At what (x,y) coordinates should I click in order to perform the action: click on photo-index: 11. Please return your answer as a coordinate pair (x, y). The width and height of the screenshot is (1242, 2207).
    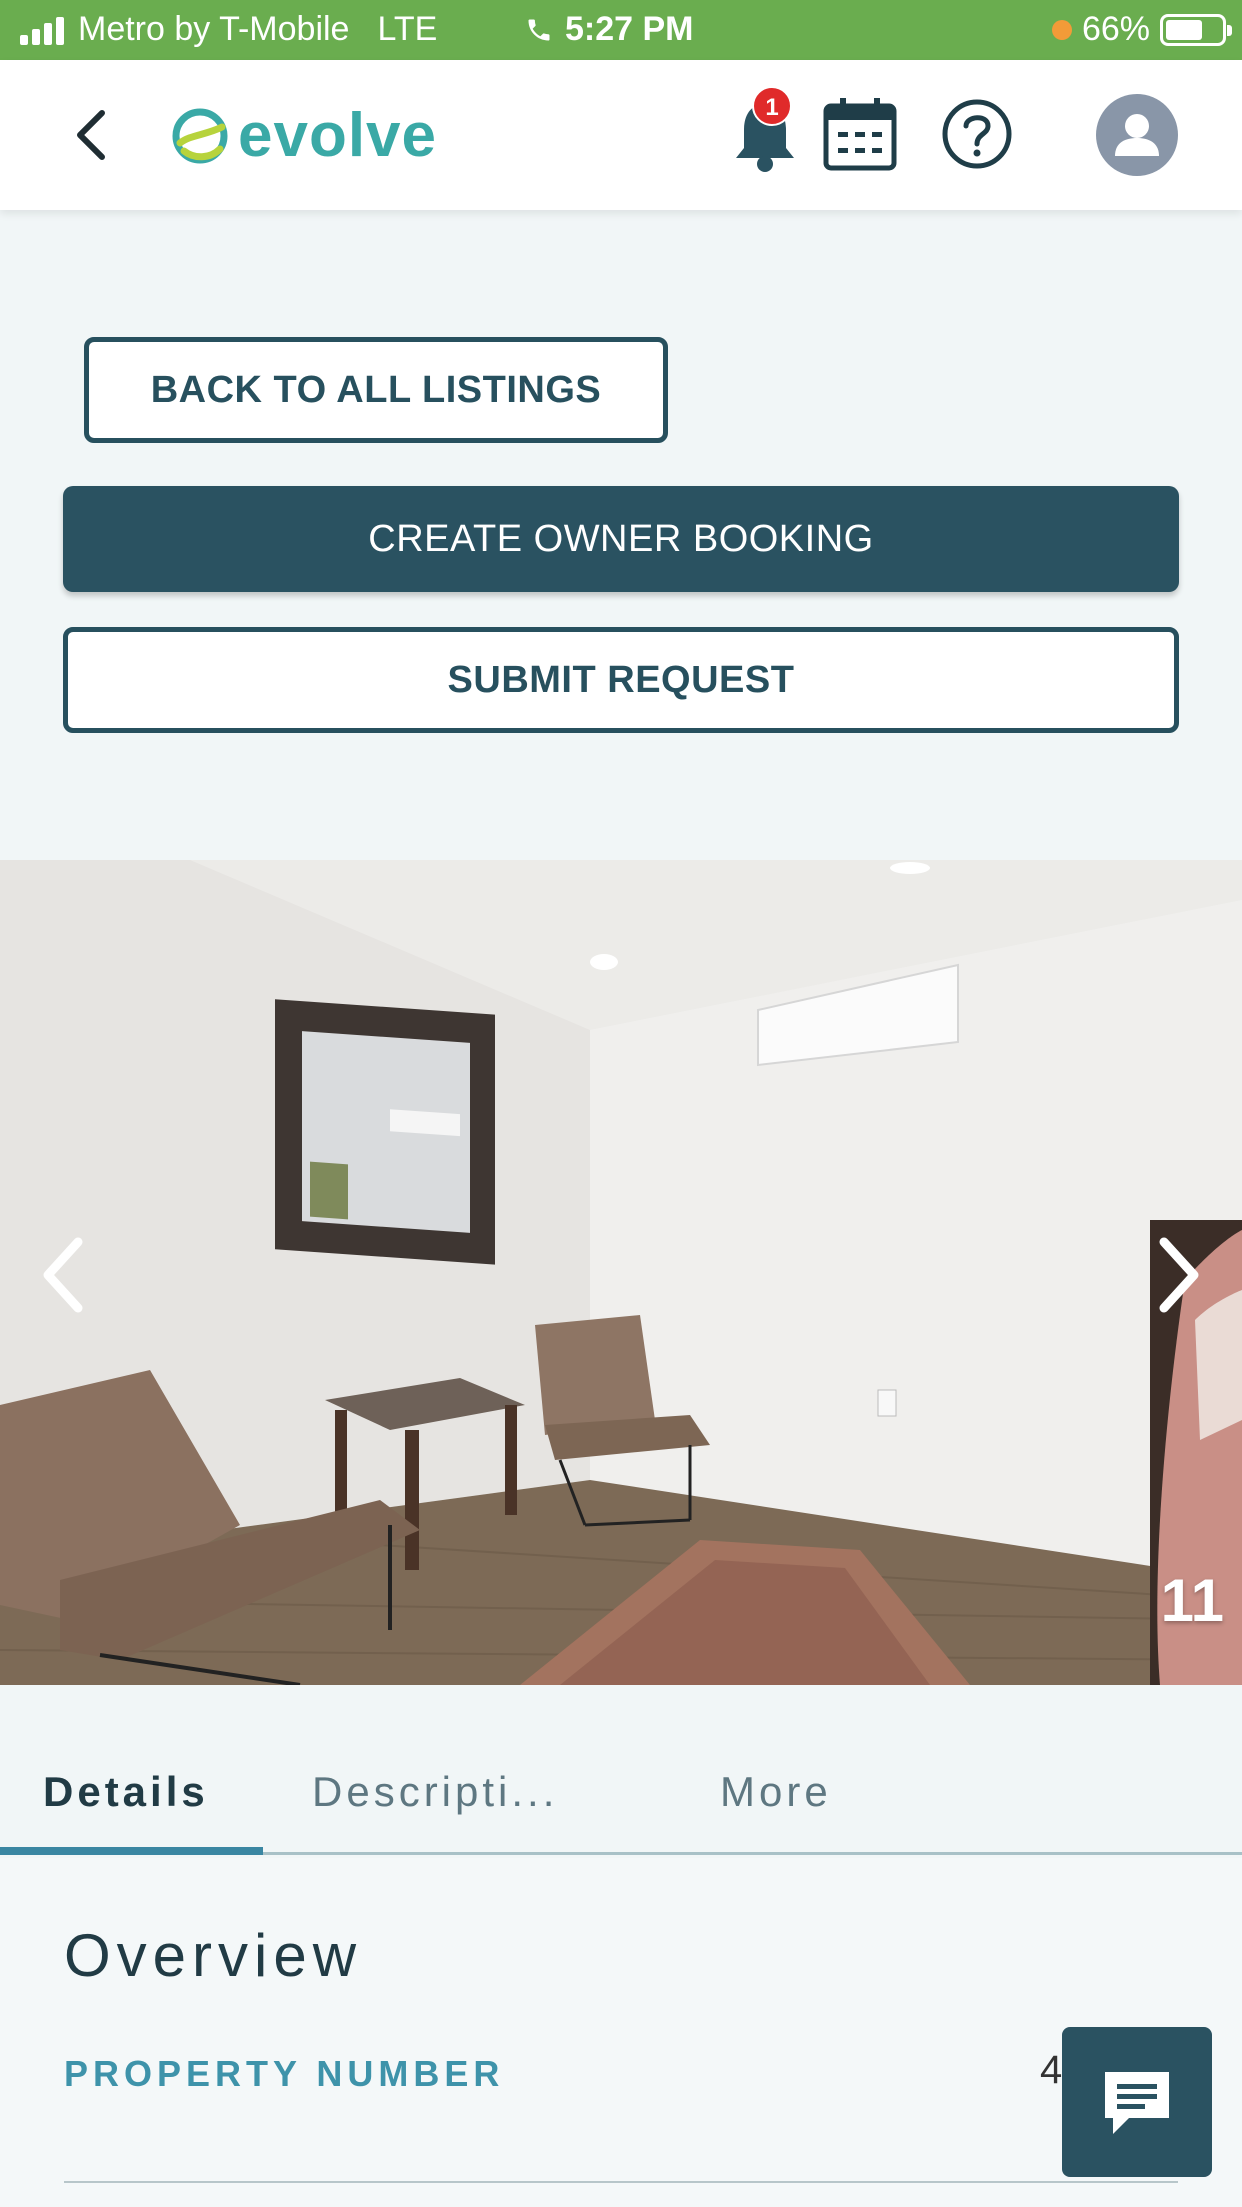
    Looking at the image, I should click on (1192, 1600).